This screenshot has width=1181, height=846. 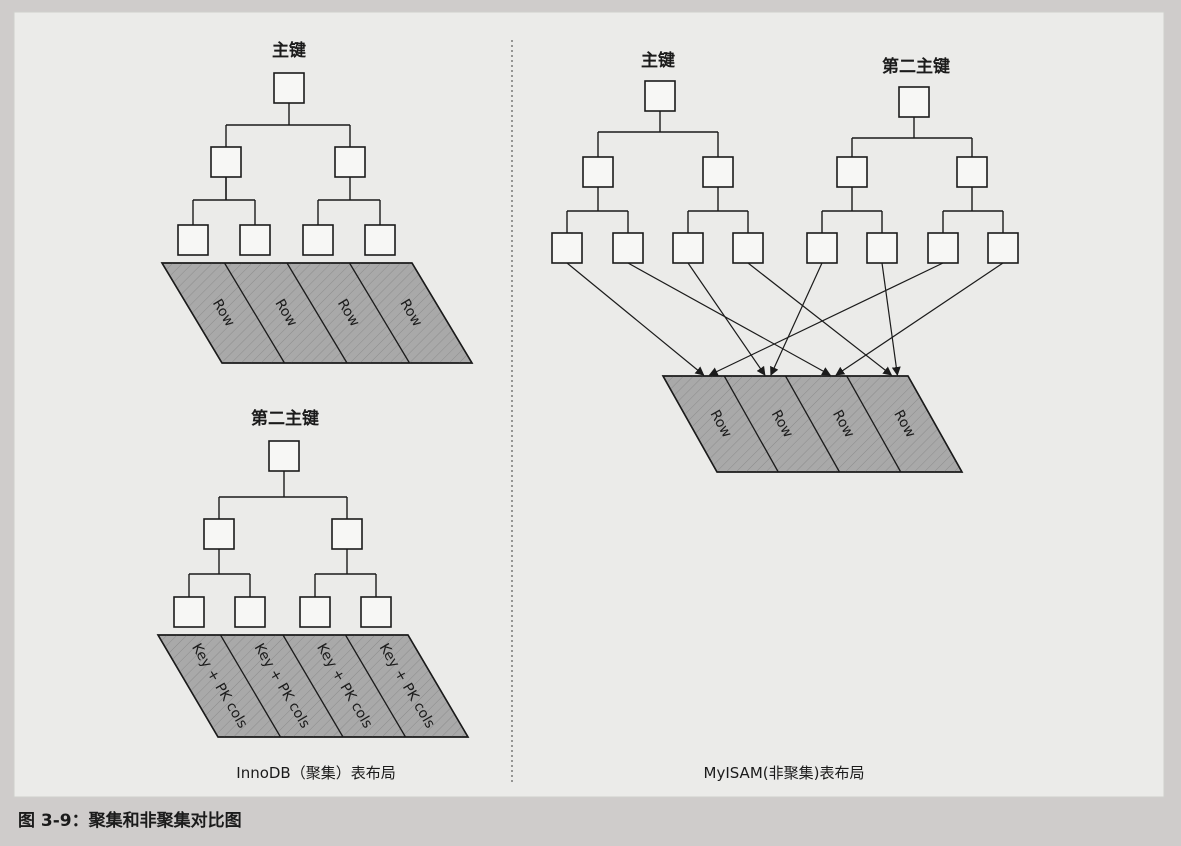 What do you see at coordinates (784, 773) in the screenshot?
I see `myisam-caption: MyISAM(非聚集)表布局` at bounding box center [784, 773].